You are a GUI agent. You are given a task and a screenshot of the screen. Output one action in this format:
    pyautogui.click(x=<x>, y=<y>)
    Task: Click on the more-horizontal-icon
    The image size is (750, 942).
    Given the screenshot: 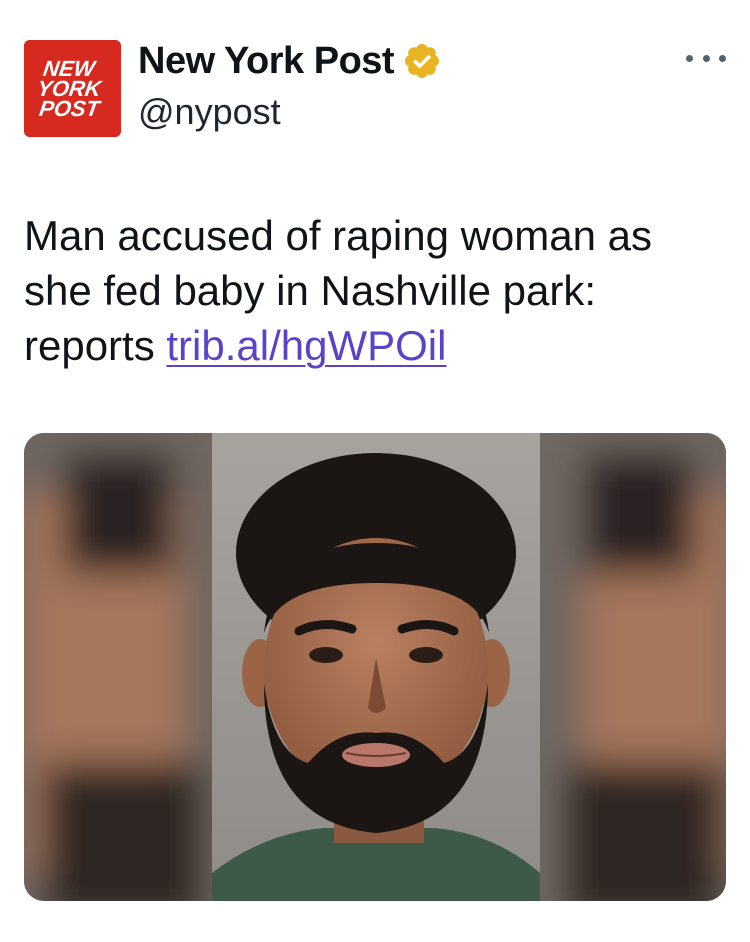 What is the action you would take?
    pyautogui.click(x=689, y=58)
    